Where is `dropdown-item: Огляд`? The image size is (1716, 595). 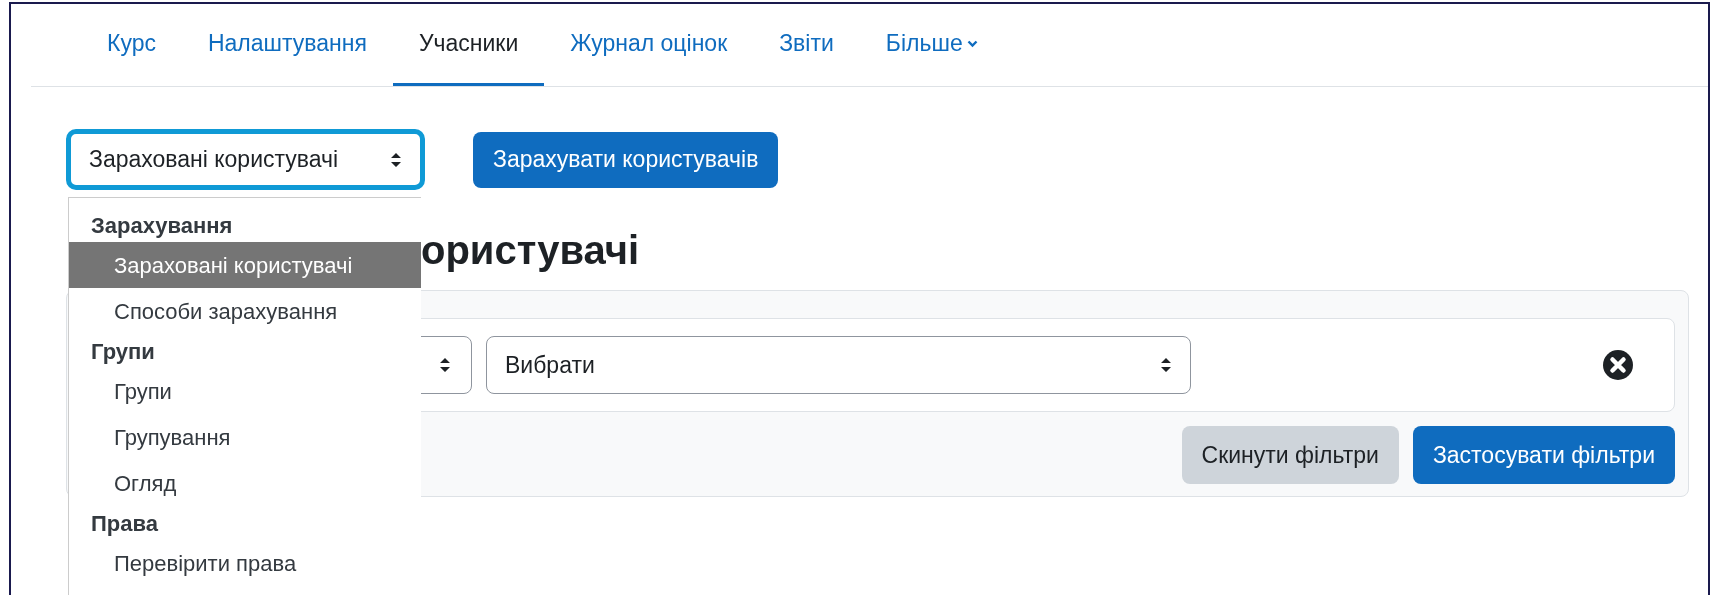
dropdown-item: Огляд is located at coordinates (245, 483).